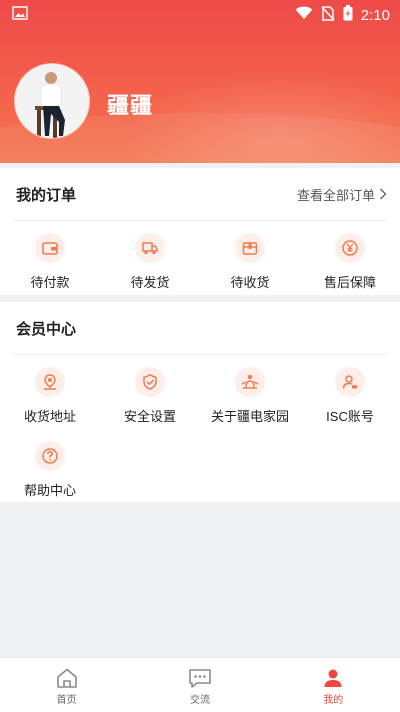 Image resolution: width=400 pixels, height=712 pixels. What do you see at coordinates (328, 15) in the screenshot?
I see `no-signal-icon` at bounding box center [328, 15].